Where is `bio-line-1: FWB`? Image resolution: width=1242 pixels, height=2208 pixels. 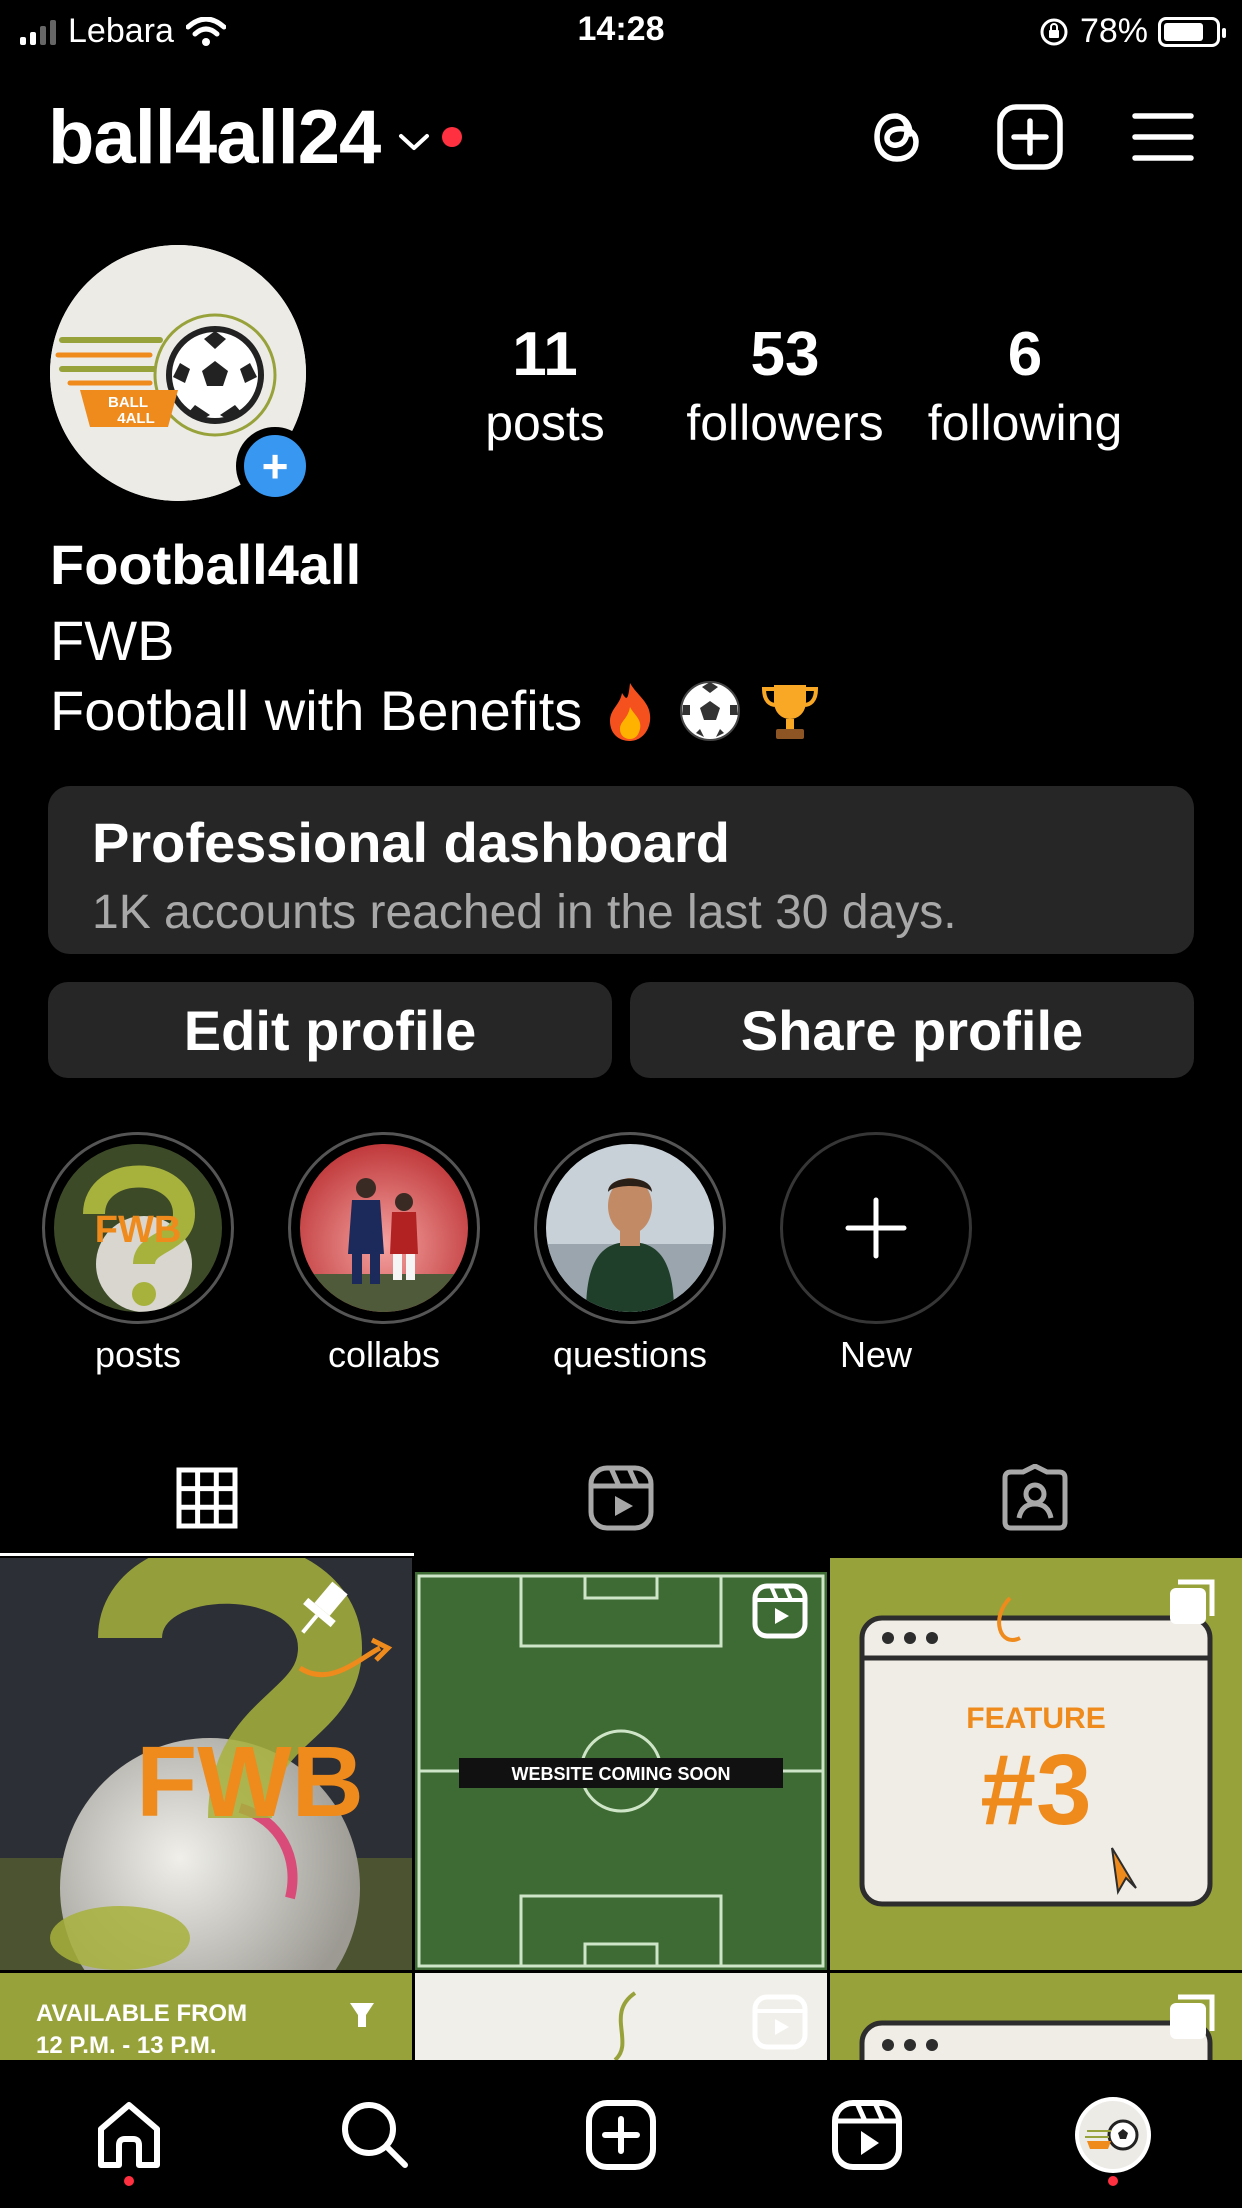 bio-line-1: FWB is located at coordinates (112, 640).